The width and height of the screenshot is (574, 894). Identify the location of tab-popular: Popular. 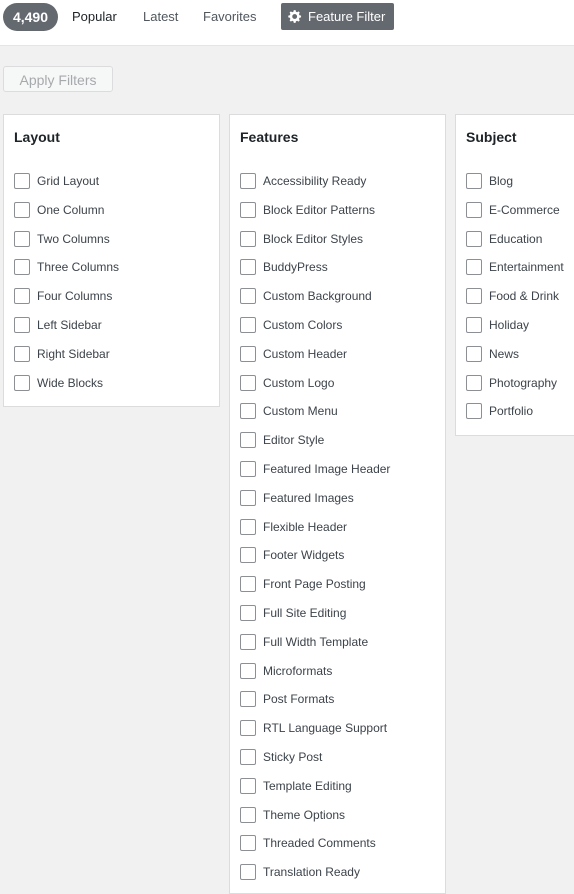
(94, 17).